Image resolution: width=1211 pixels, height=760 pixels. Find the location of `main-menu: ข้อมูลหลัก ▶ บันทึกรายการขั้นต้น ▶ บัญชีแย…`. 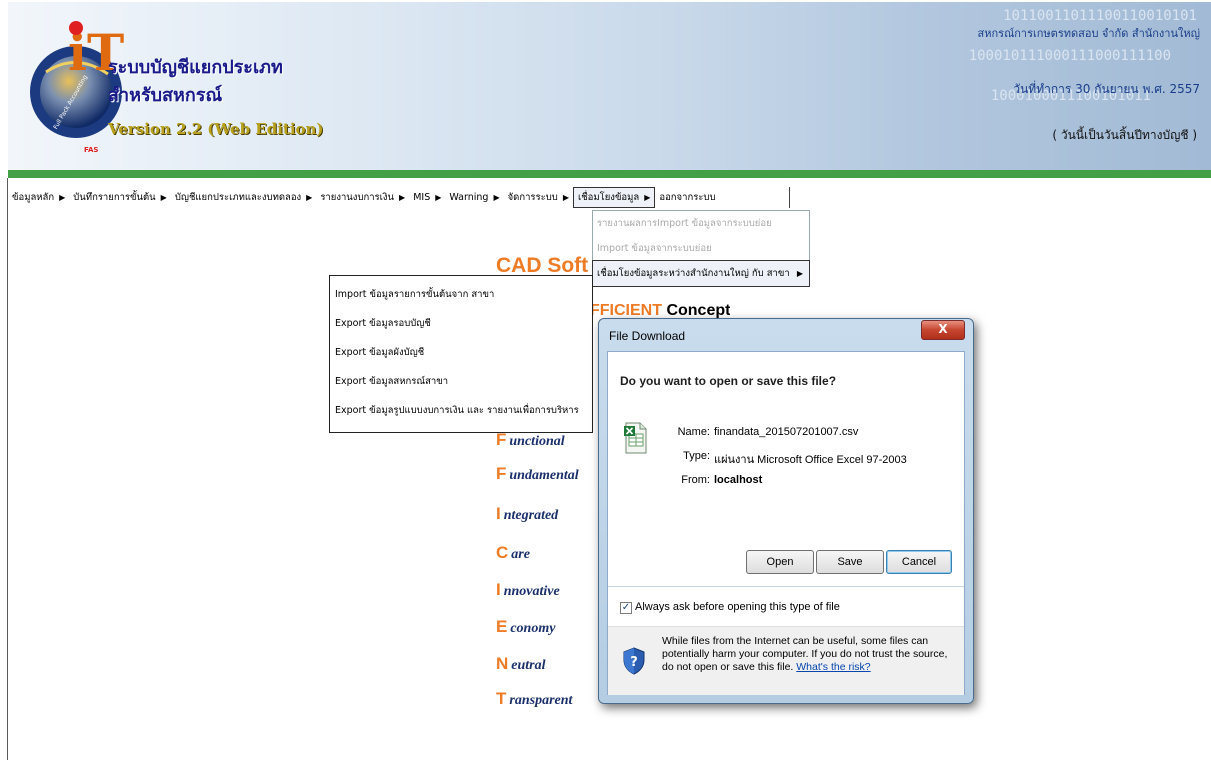

main-menu: ข้อมูลหลัก ▶ บันทึกรายการขั้นต้น ▶ บัญชีแย… is located at coordinates (399, 197).